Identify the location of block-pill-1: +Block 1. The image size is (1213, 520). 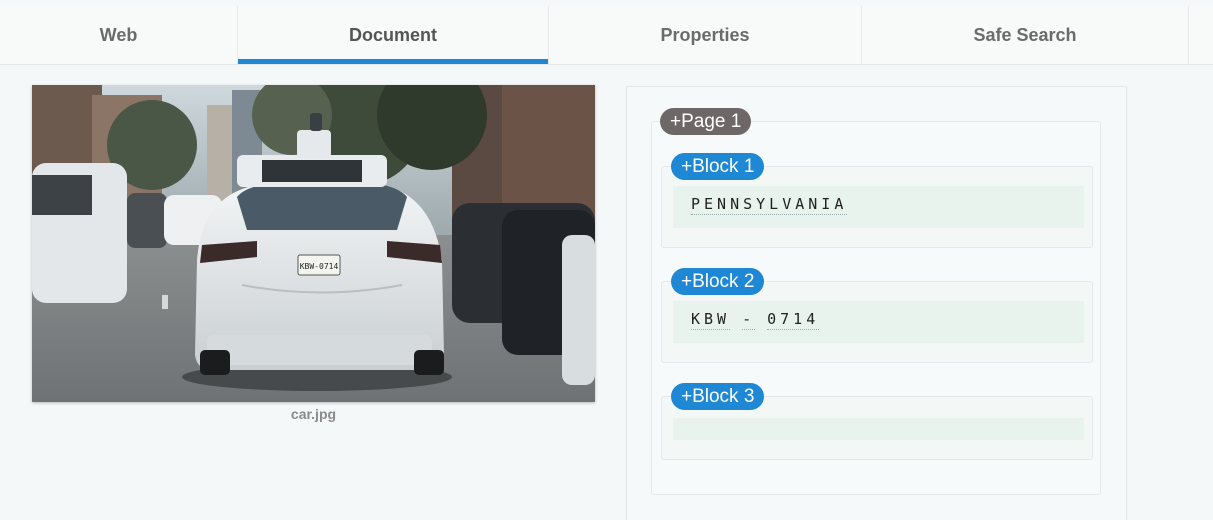
(718, 166).